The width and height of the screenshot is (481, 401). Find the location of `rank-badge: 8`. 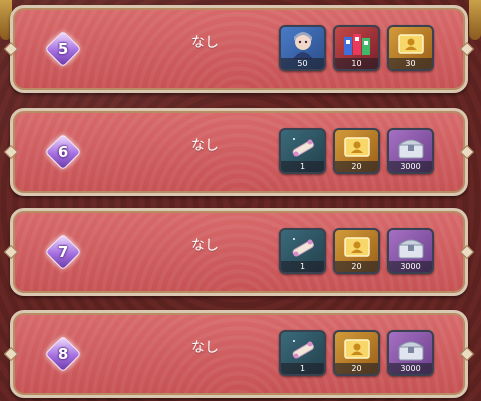

rank-badge: 8 is located at coordinates (63, 354).